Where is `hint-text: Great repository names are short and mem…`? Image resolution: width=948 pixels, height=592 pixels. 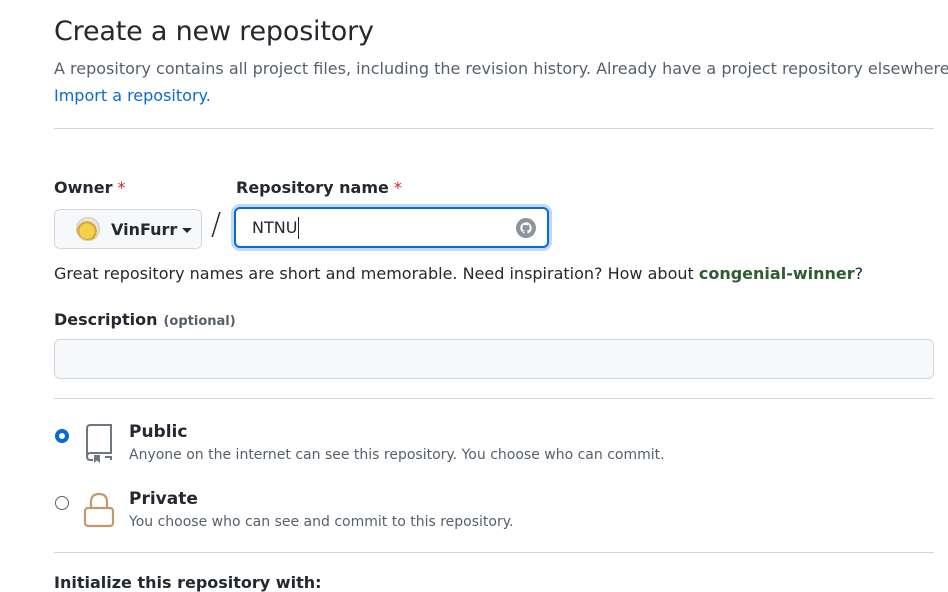 hint-text: Great repository names are short and mem… is located at coordinates (376, 273).